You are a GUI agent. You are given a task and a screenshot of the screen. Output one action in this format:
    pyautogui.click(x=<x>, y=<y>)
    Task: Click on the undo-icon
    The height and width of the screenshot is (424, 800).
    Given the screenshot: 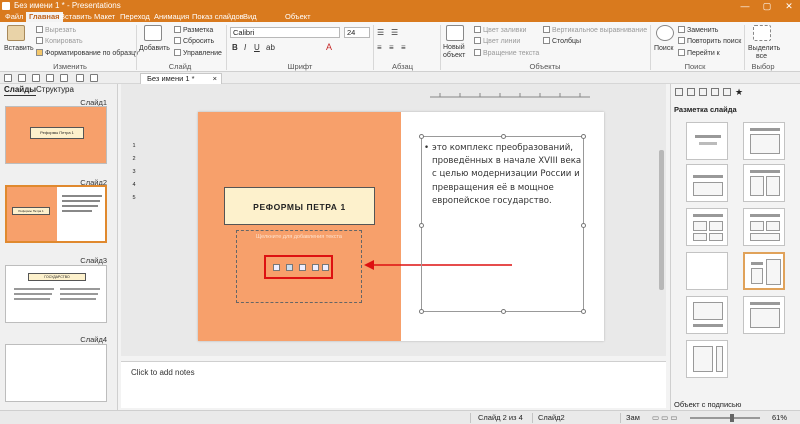 What is the action you would take?
    pyautogui.click(x=80, y=78)
    